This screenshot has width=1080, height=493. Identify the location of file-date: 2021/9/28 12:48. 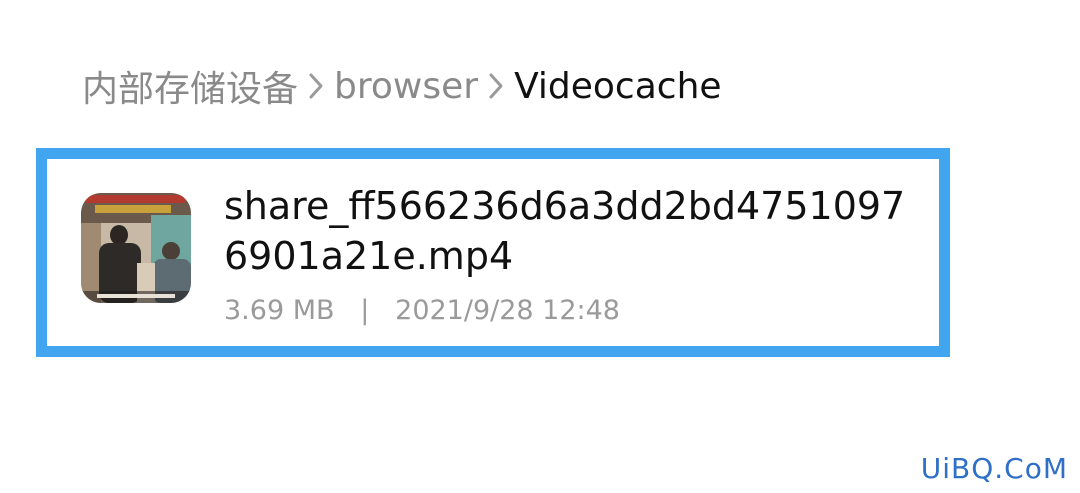
(507, 310).